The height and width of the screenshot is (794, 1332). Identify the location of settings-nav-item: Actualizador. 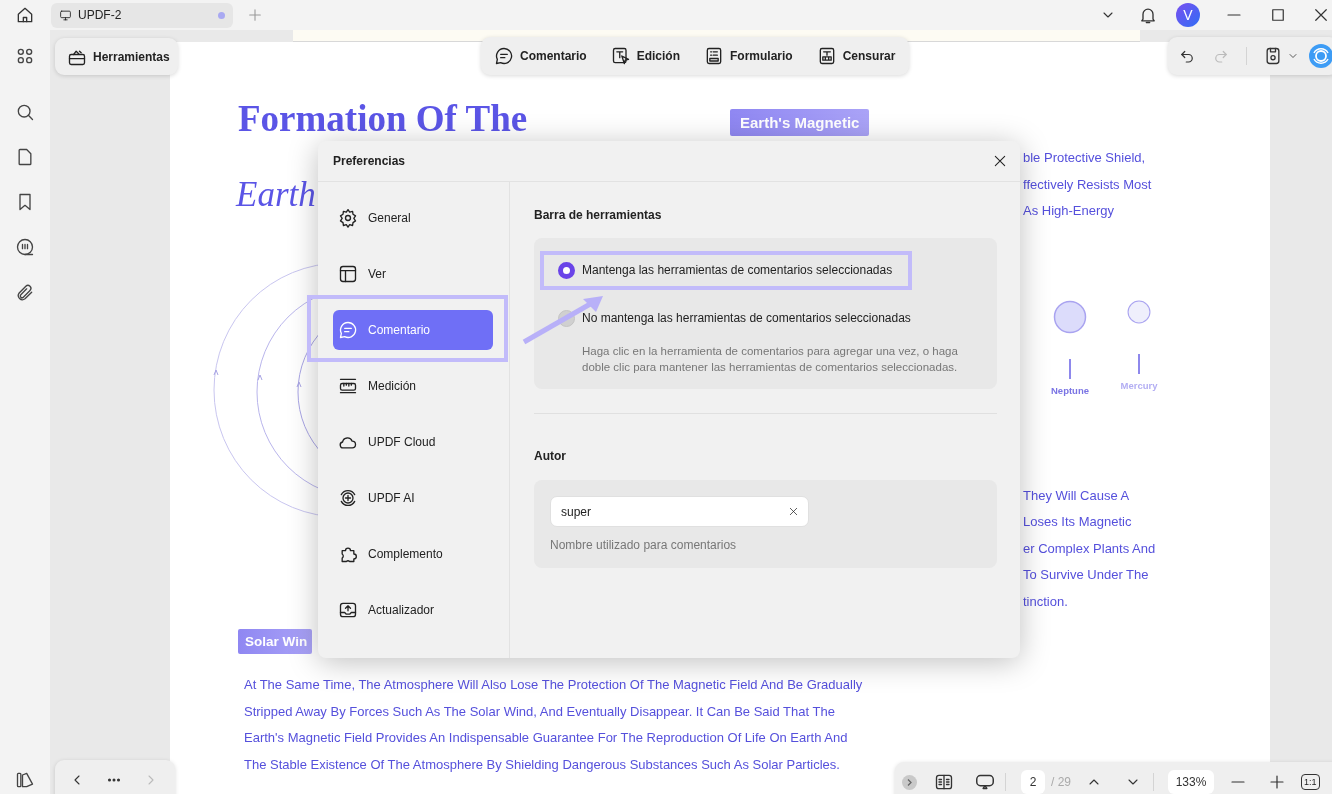
(413, 610).